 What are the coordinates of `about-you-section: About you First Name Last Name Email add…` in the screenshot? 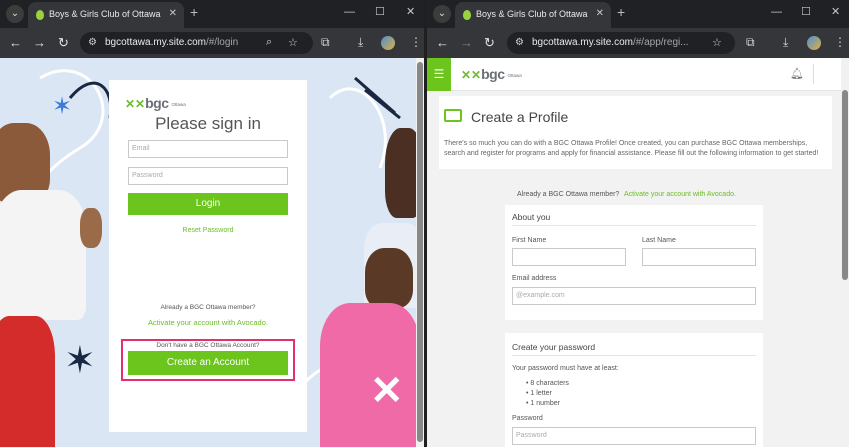 It's located at (634, 262).